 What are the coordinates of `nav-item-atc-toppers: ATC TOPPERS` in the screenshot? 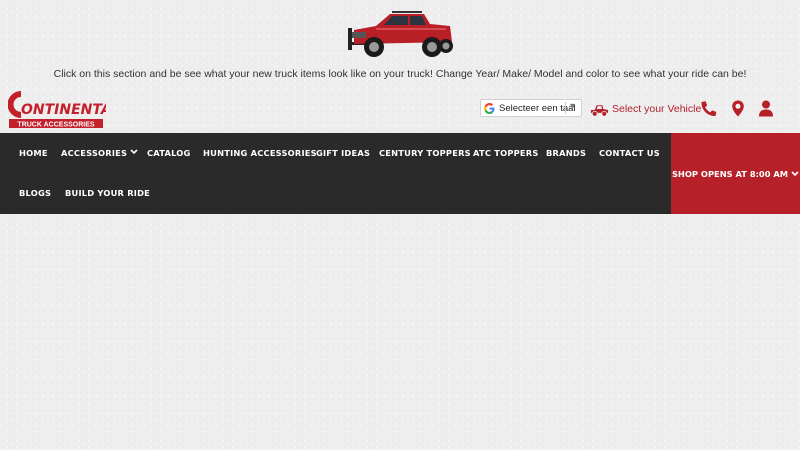 It's located at (506, 153).